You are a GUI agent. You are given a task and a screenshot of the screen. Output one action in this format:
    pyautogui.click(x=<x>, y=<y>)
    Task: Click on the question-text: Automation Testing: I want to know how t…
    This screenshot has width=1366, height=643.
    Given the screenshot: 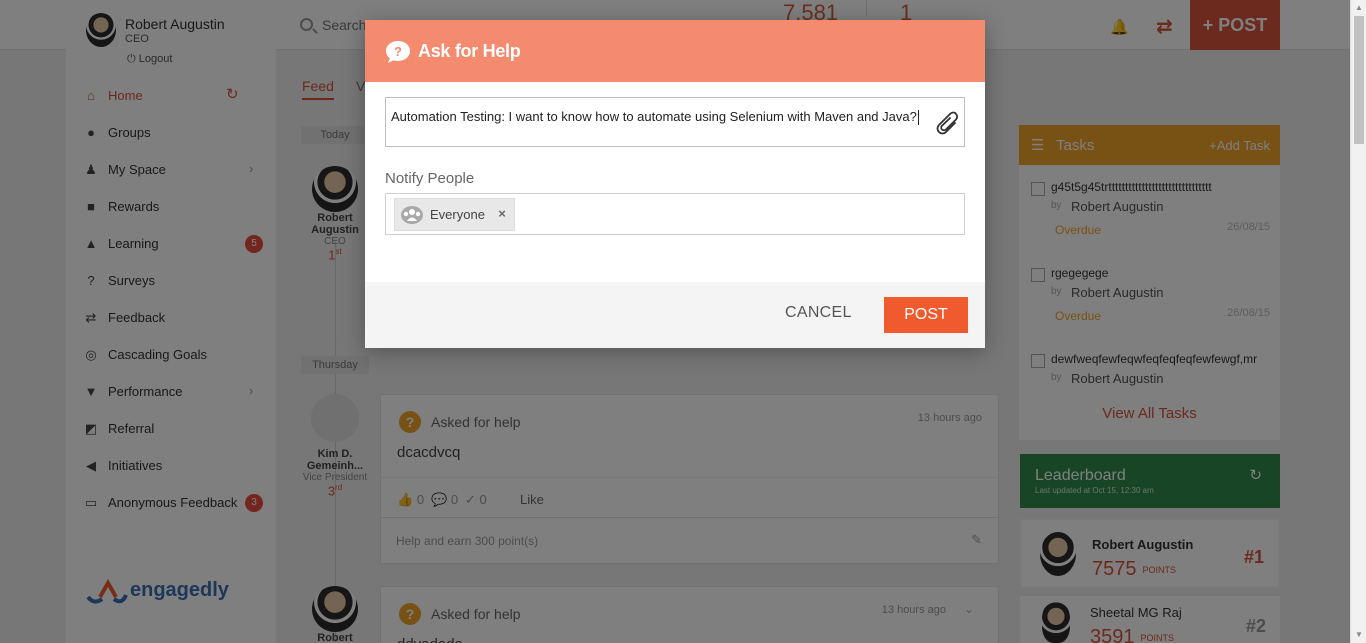 What is the action you would take?
    pyautogui.click(x=655, y=117)
    